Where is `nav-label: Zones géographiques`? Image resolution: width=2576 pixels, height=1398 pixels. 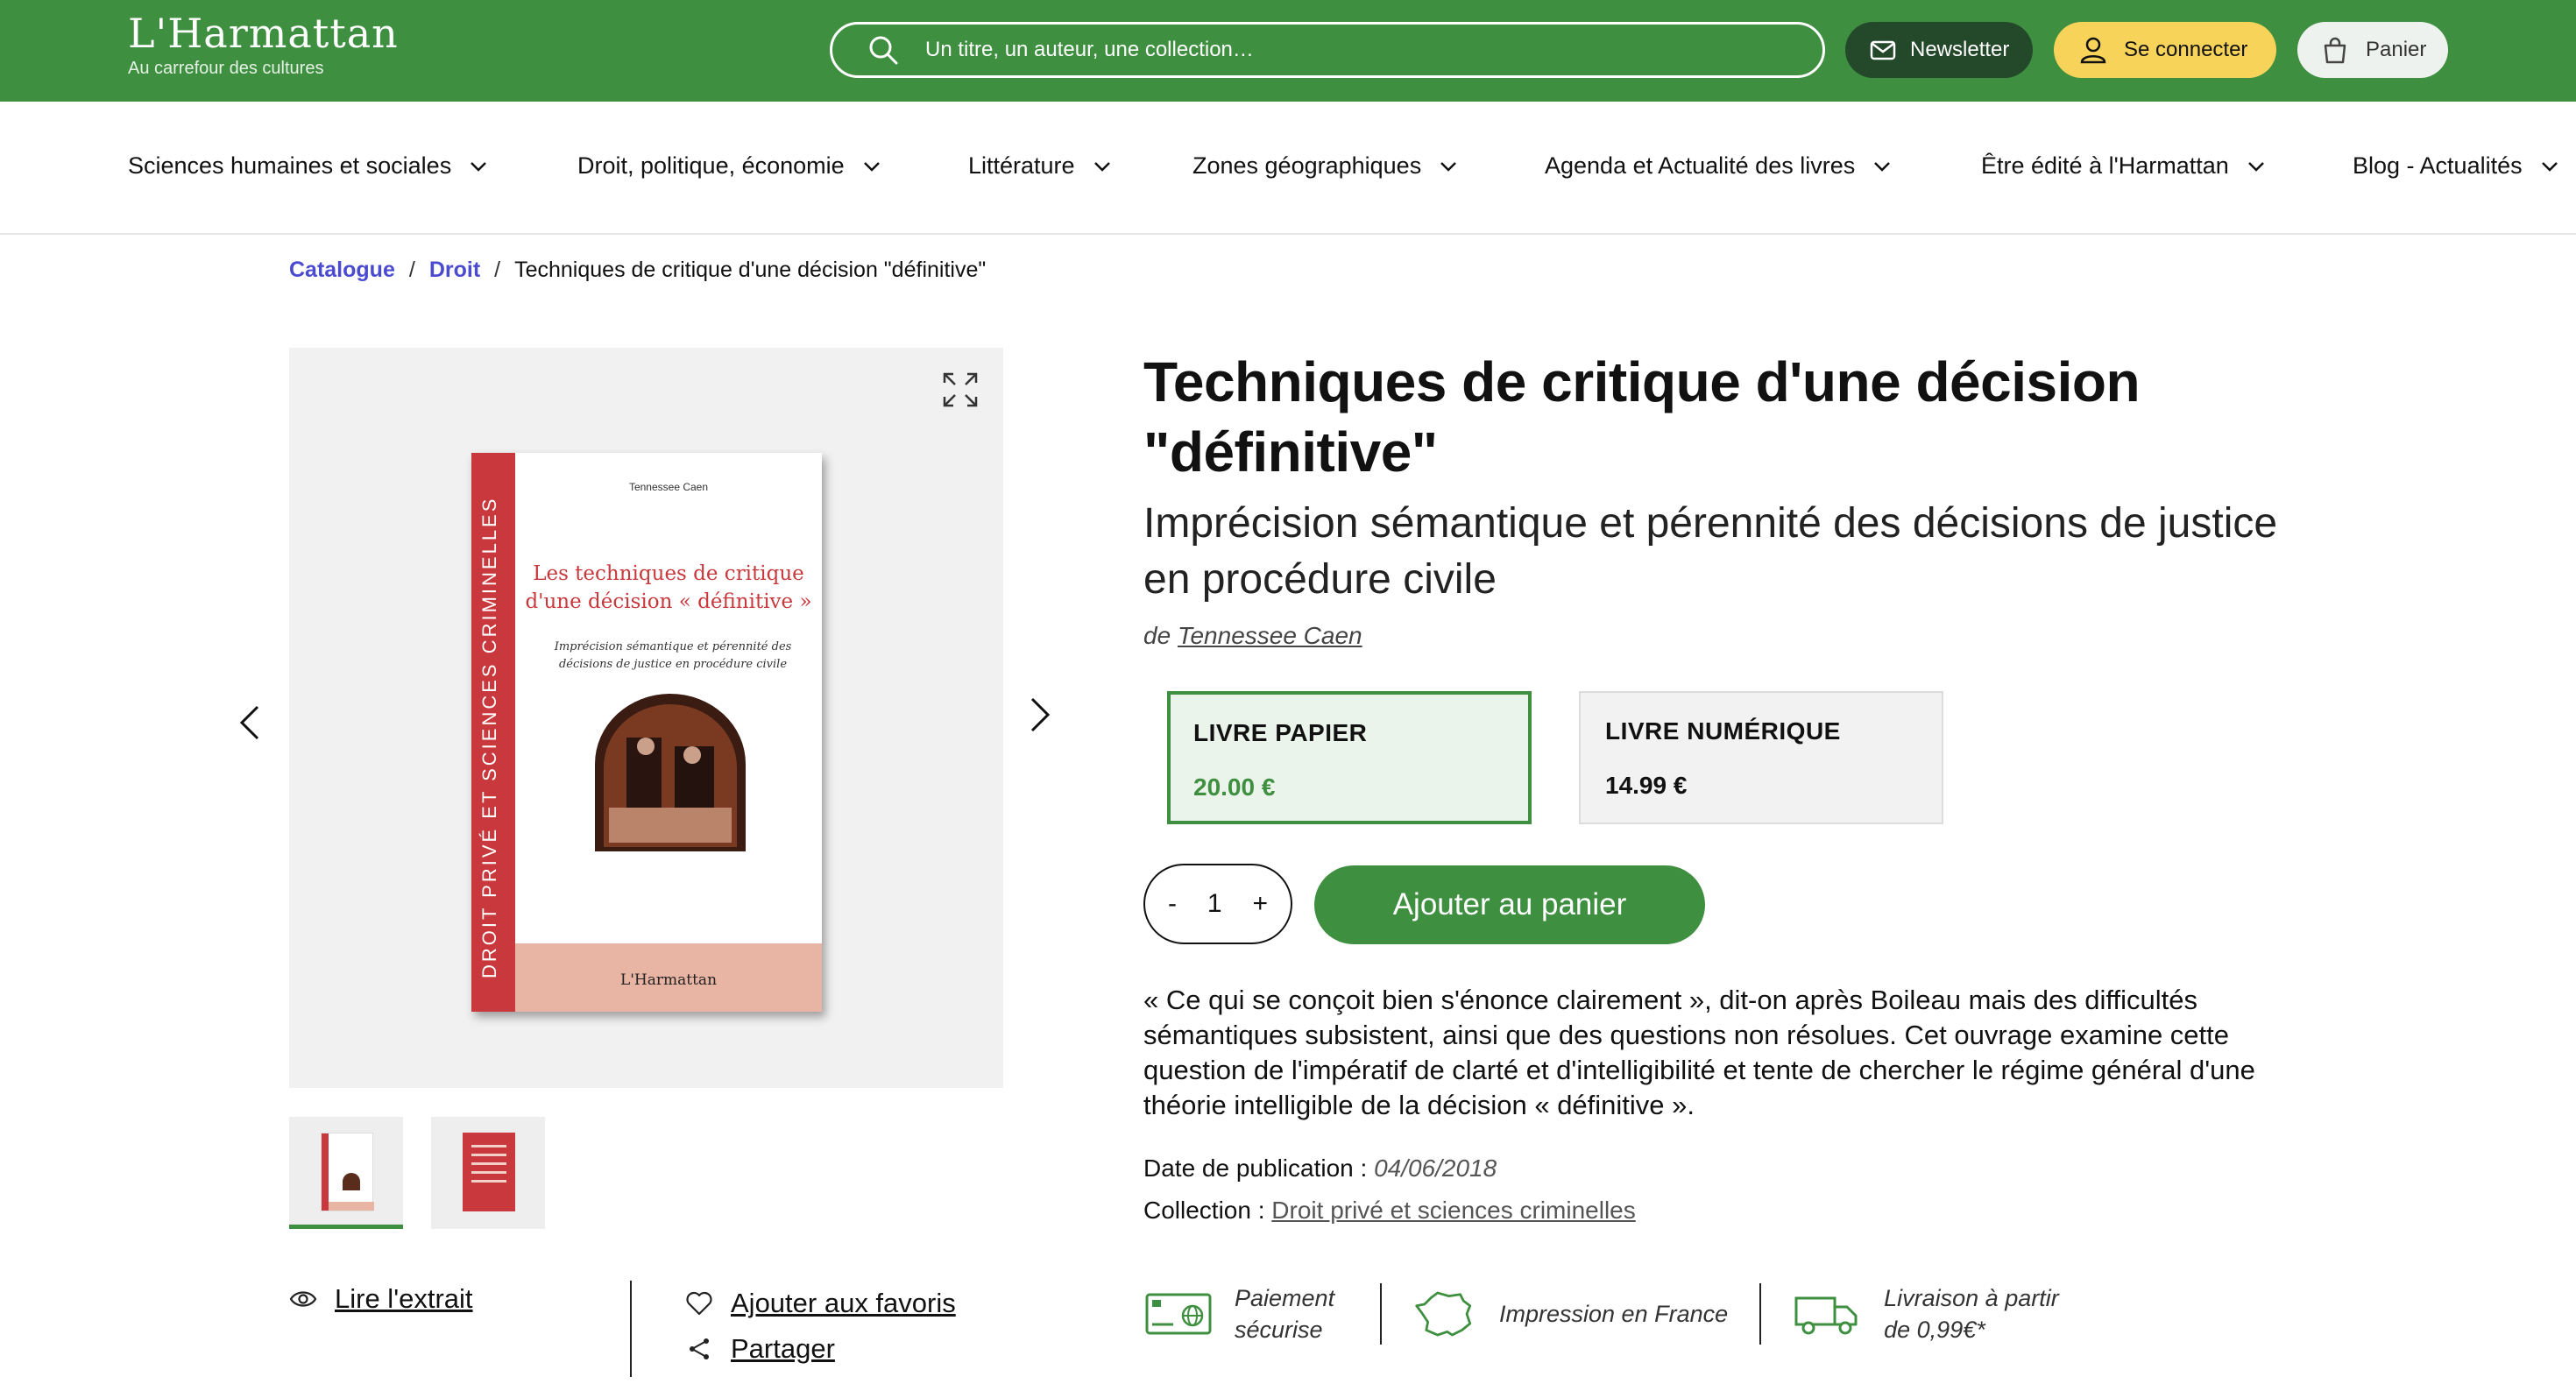 nav-label: Zones géographiques is located at coordinates (1307, 165).